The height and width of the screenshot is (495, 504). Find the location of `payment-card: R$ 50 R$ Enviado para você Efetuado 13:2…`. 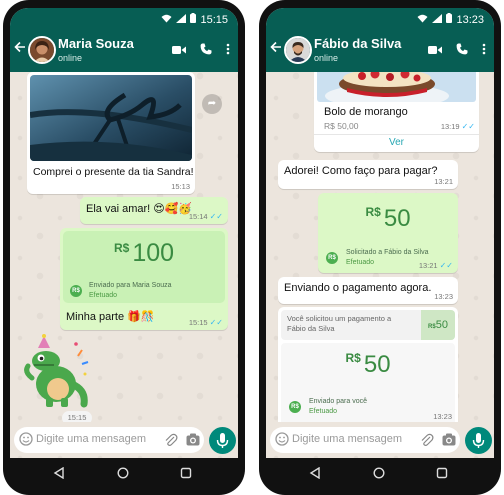

payment-card: R$ 50 R$ Enviado para você Efetuado 13:2… is located at coordinates (368, 382).